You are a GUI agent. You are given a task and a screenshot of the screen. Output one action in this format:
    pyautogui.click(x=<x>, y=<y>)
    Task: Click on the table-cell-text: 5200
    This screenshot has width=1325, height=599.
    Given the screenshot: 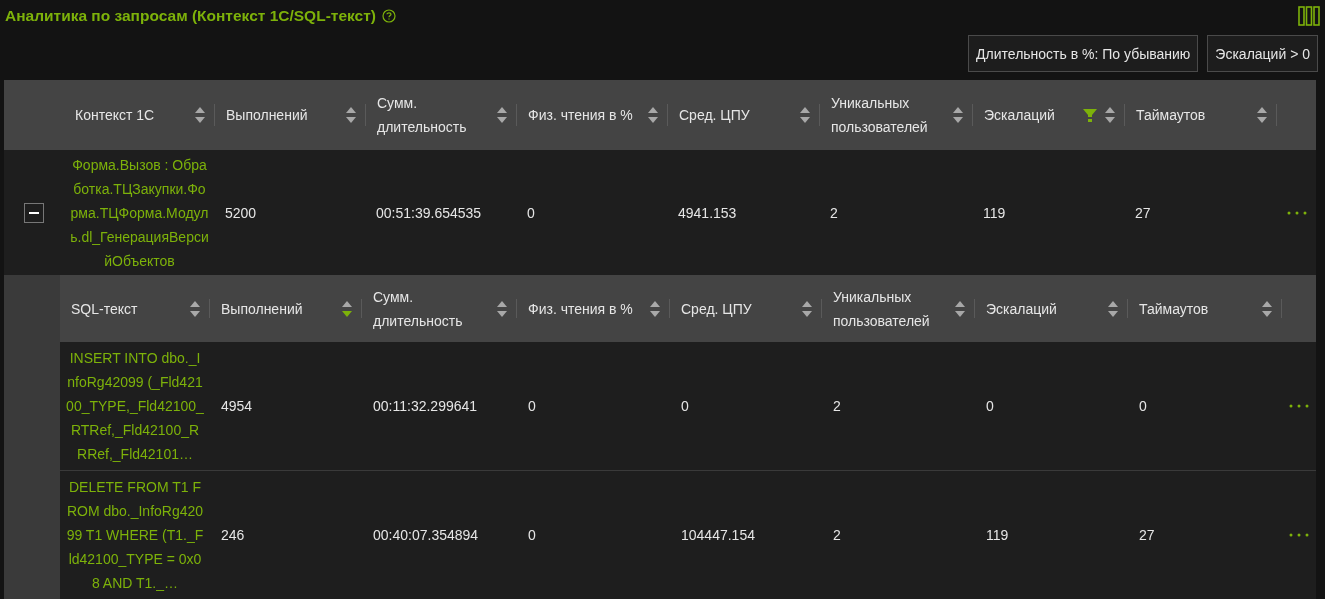 What is the action you would take?
    pyautogui.click(x=241, y=213)
    